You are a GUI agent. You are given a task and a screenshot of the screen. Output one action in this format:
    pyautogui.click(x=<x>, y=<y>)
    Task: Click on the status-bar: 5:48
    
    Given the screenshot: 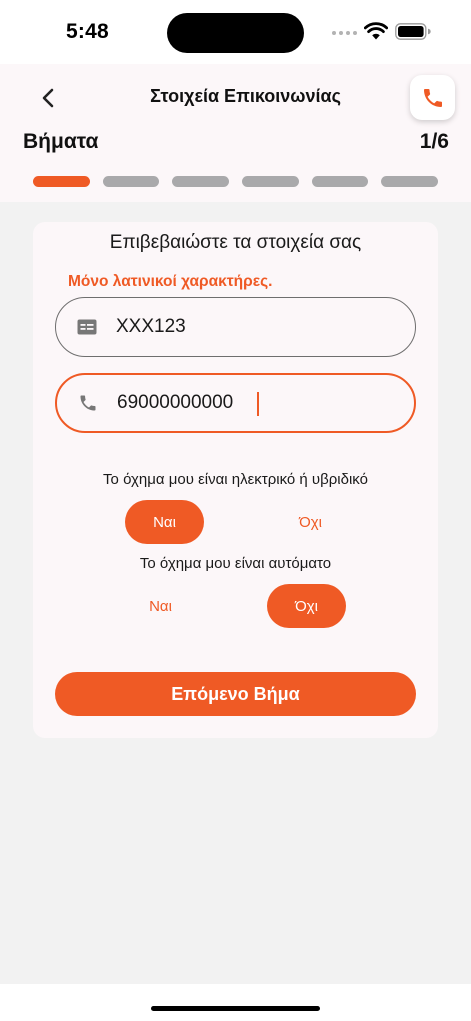 What is the action you would take?
    pyautogui.click(x=235, y=32)
    